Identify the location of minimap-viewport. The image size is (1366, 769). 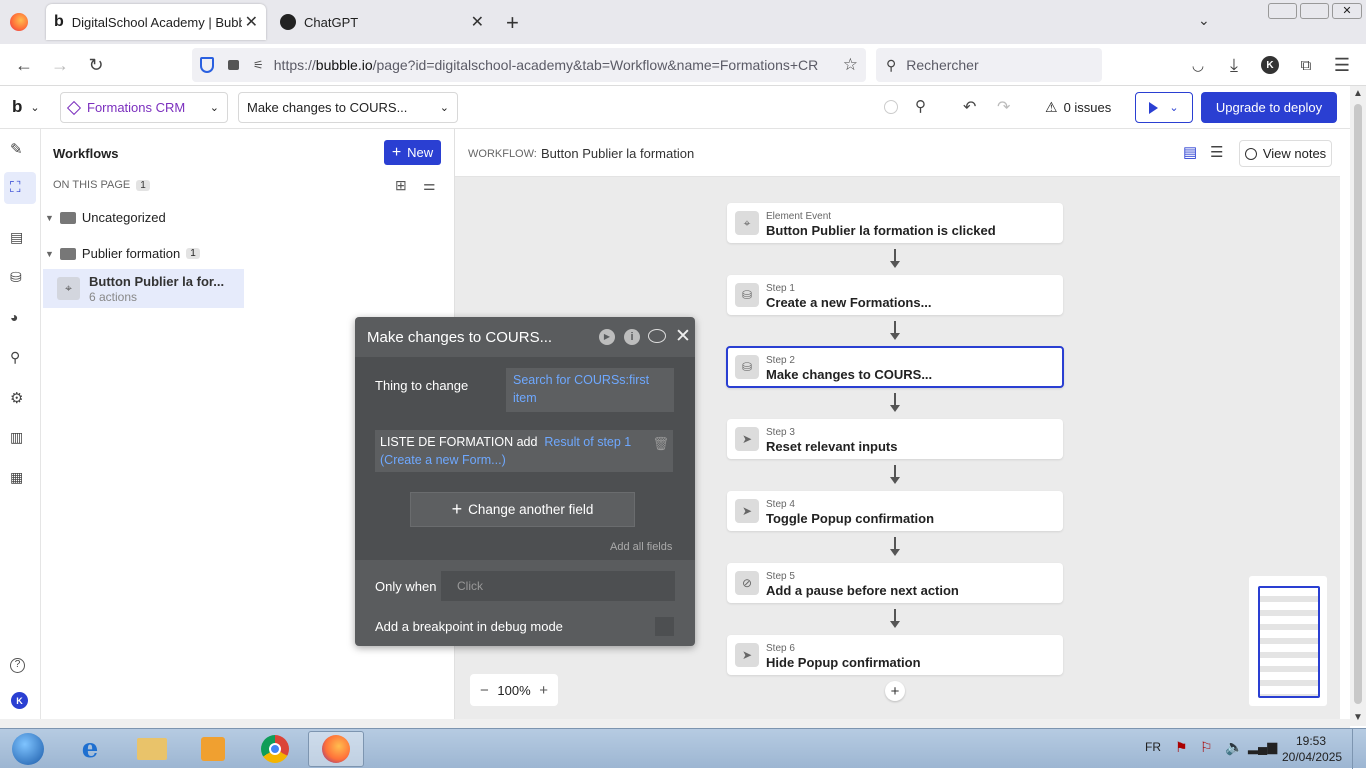
(1289, 642).